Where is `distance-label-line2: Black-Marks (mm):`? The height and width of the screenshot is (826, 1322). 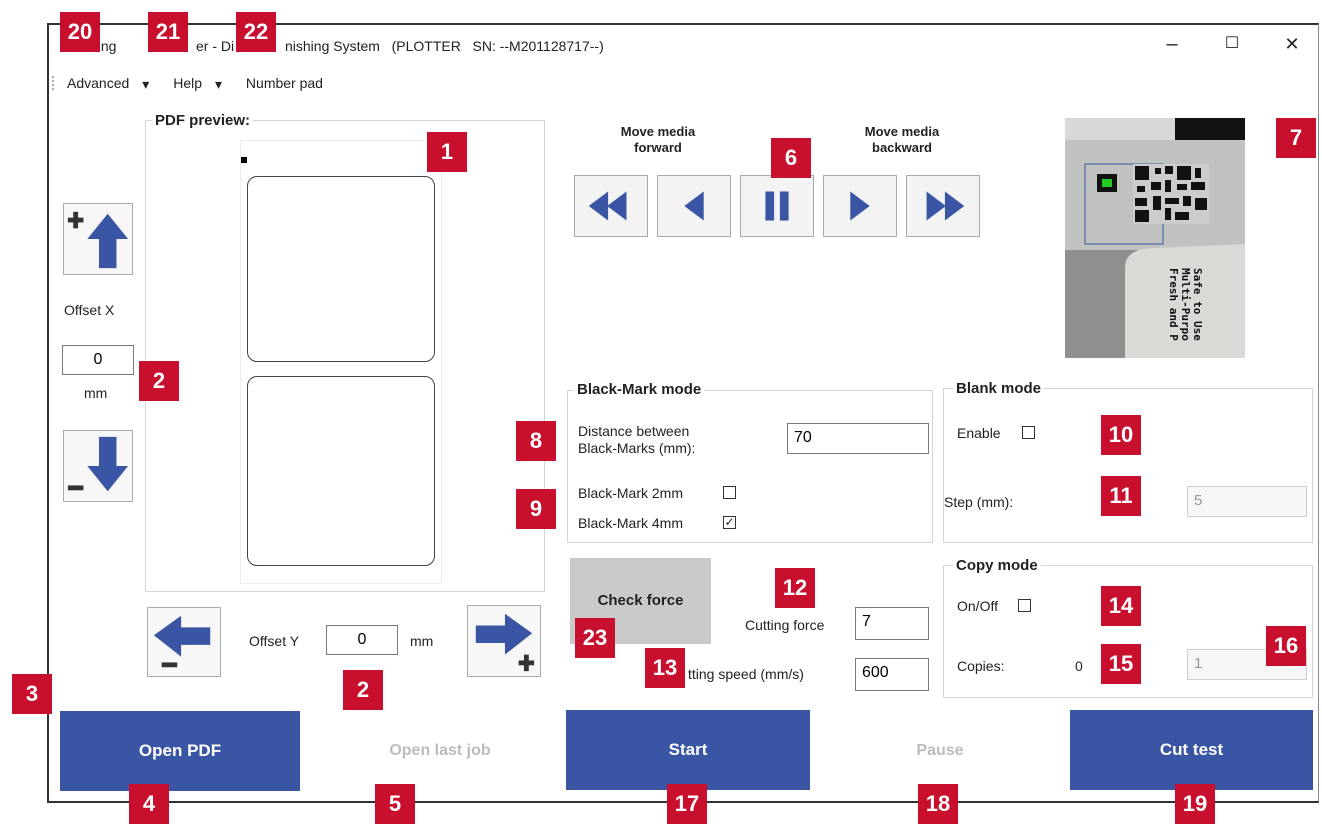
distance-label-line2: Black-Marks (mm): is located at coordinates (637, 448).